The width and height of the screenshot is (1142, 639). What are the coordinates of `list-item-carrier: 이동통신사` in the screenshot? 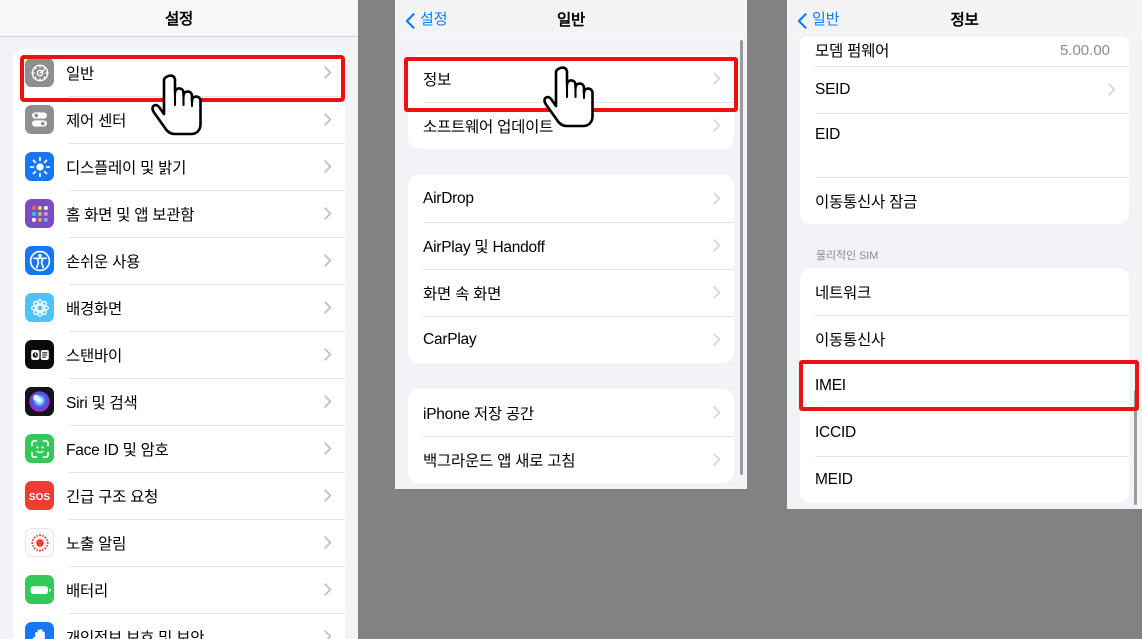 It's located at (964, 338).